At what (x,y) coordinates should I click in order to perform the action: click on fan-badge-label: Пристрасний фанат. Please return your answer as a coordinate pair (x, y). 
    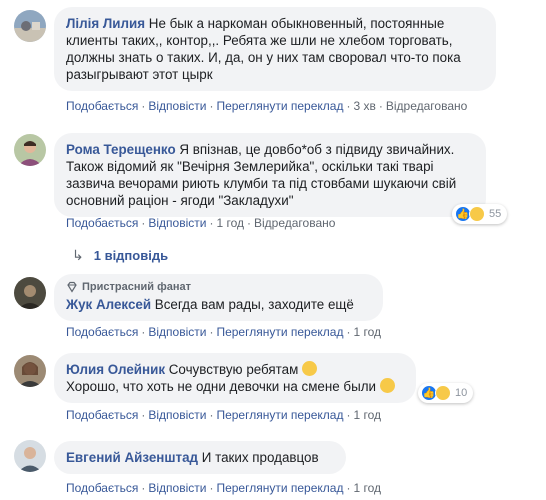
    Looking at the image, I should click on (136, 286).